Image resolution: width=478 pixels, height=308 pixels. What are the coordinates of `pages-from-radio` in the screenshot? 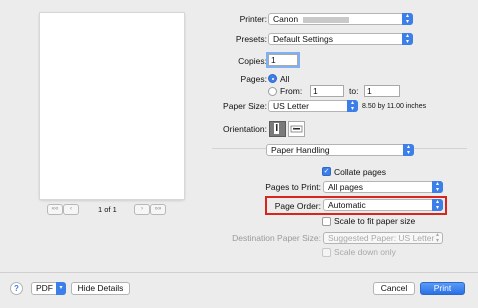 It's located at (272, 91).